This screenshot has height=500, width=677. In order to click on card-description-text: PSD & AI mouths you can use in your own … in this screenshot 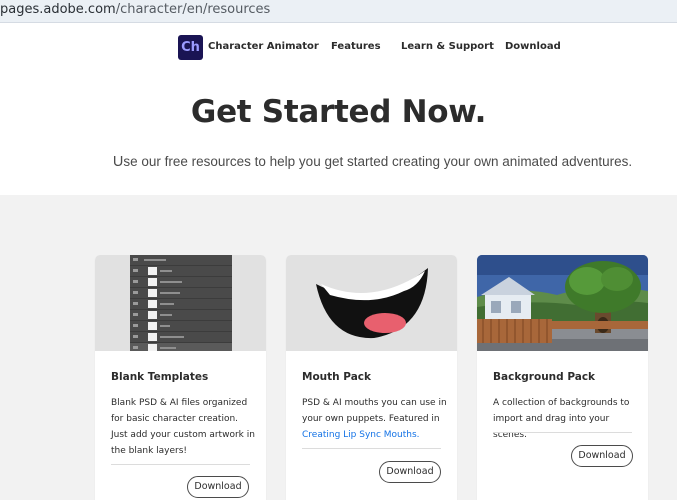, I will do `click(374, 411)`.